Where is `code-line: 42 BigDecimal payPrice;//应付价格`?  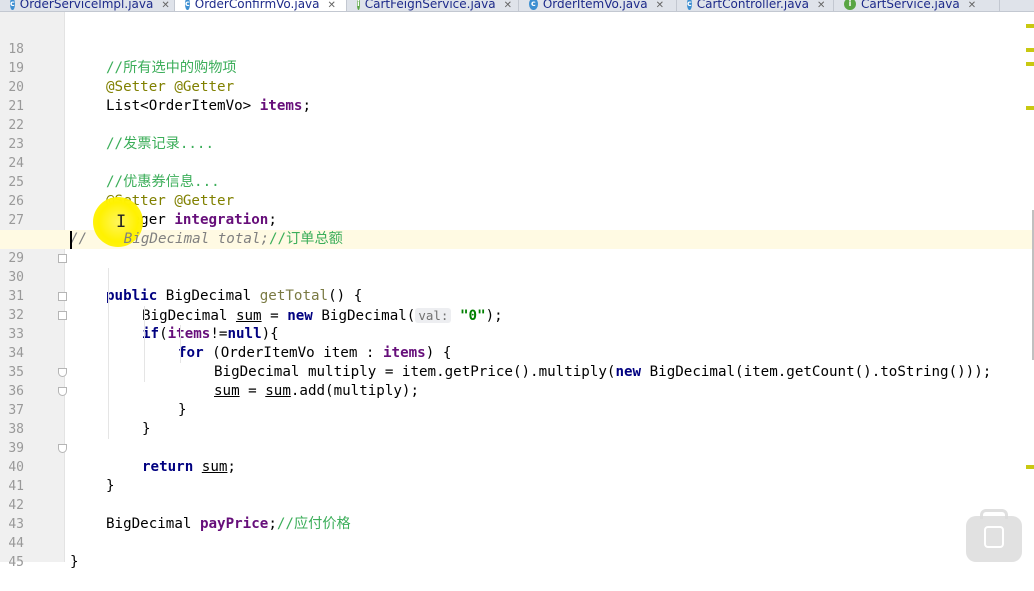
code-line: 42 BigDecimal payPrice;//应付价格 is located at coordinates (517, 504).